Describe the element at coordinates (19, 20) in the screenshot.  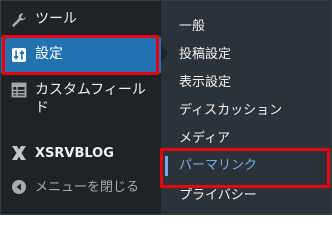
I see `wrench-icon` at that location.